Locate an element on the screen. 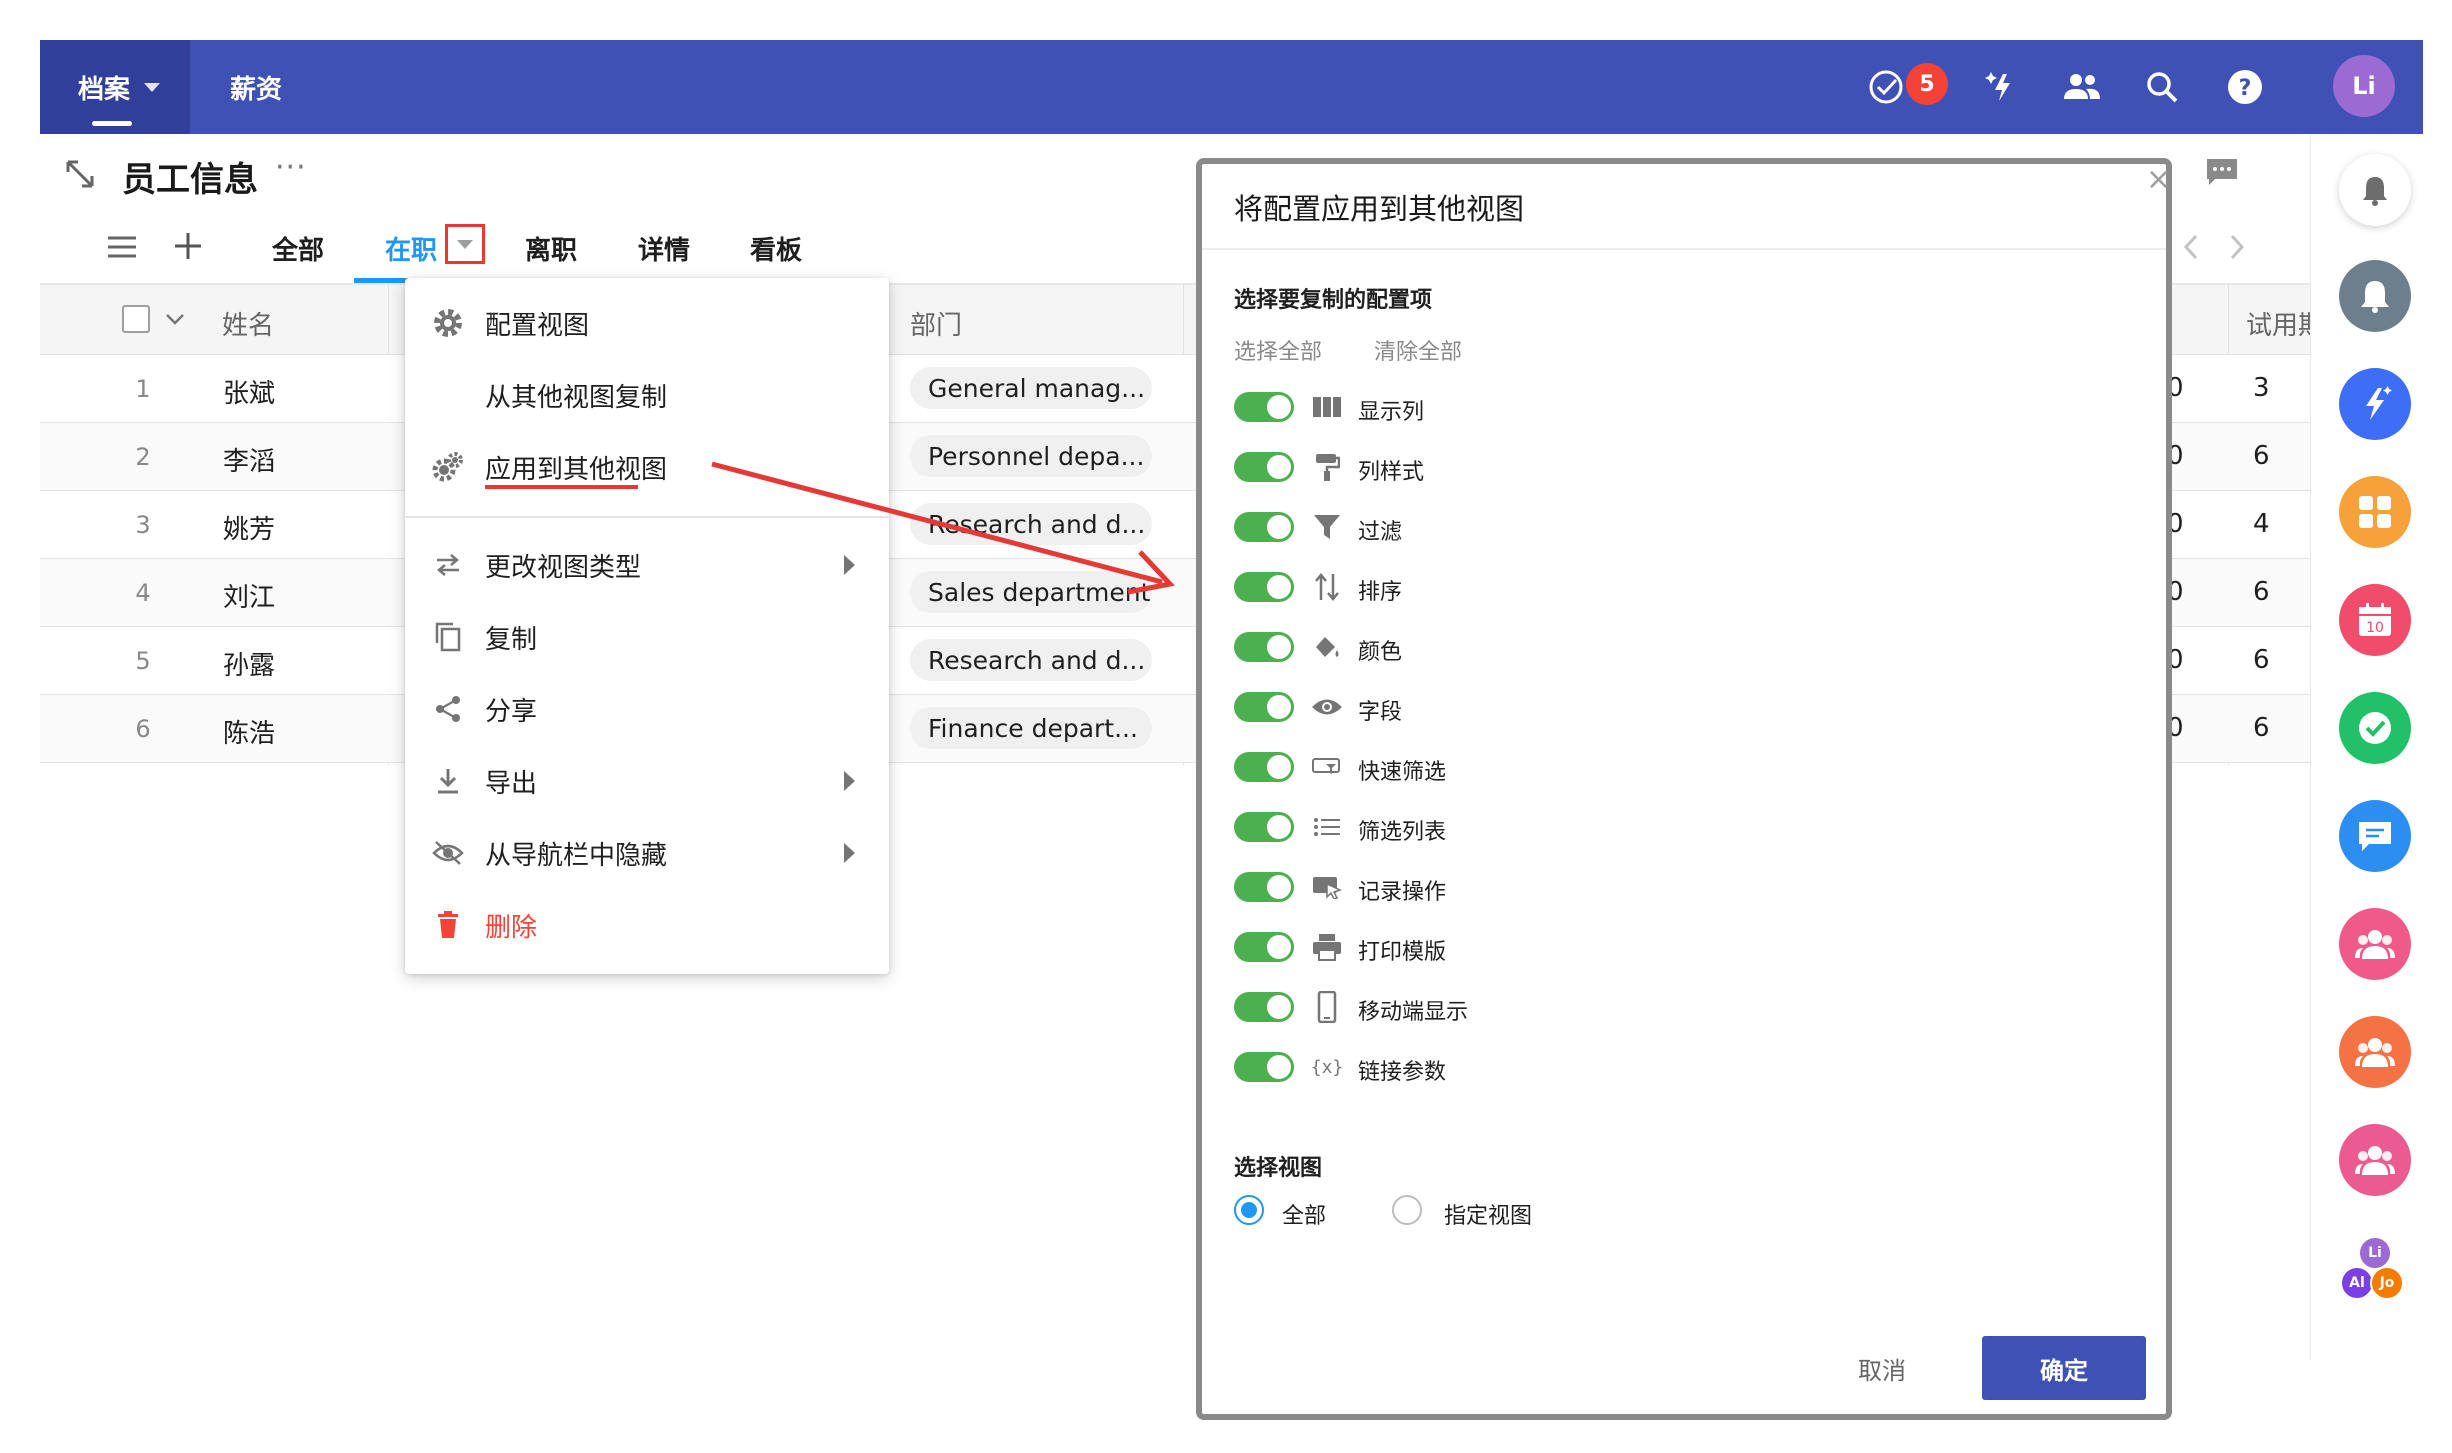  option-label: 链接参数 is located at coordinates (1402, 1072).